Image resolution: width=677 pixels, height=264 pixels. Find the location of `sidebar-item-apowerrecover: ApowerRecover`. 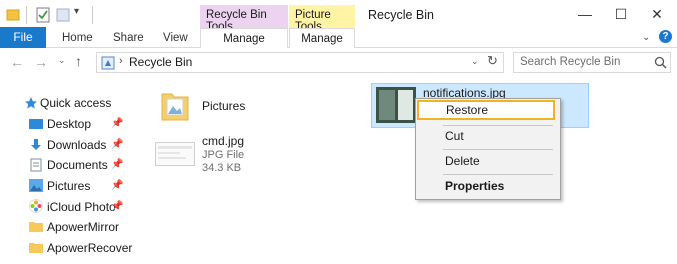

sidebar-item-apowerrecover: ApowerRecover is located at coordinates (89, 248).